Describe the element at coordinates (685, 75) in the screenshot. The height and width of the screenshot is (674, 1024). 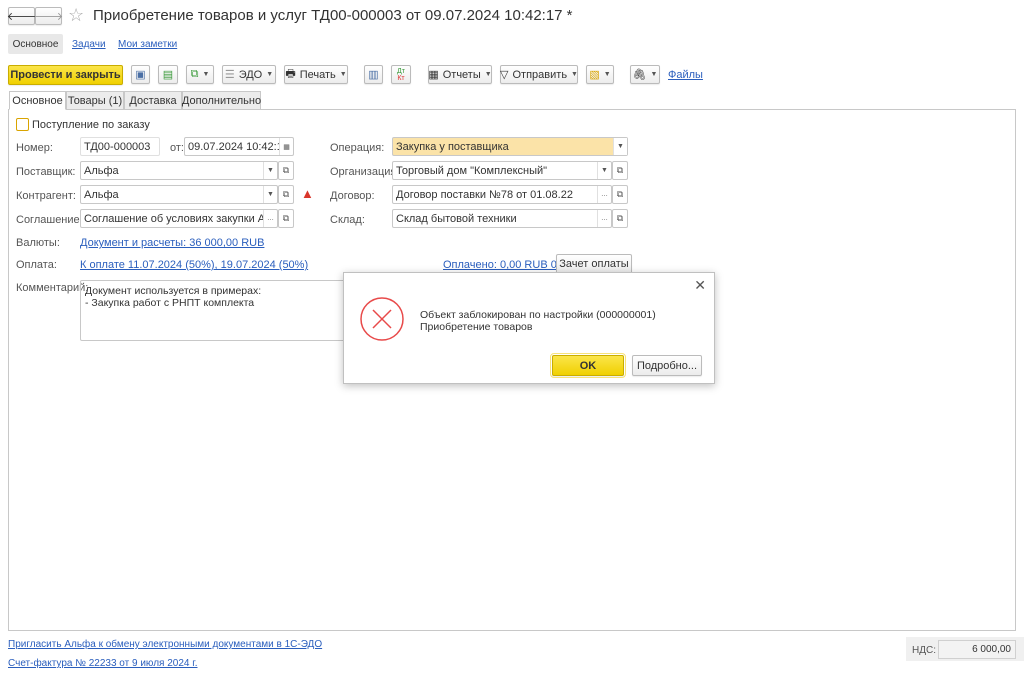
I see `files-link: Файлы` at that location.